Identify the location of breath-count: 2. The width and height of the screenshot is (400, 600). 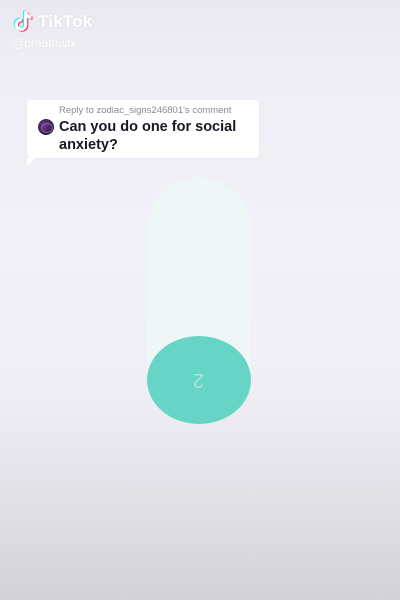
(199, 380).